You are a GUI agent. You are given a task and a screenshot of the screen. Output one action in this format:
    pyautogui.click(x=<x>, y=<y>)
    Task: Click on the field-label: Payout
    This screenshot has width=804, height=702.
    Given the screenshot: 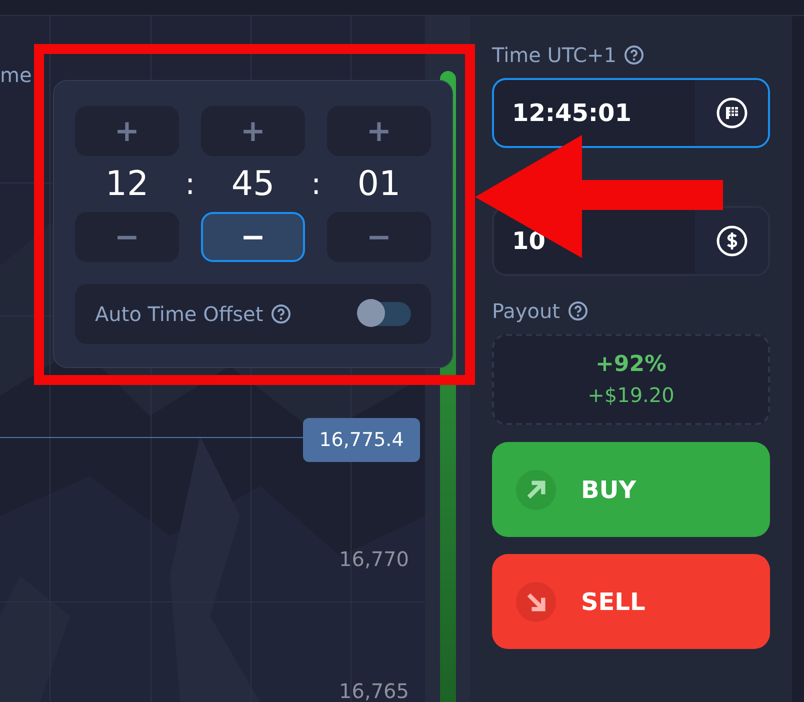 What is the action you would take?
    pyautogui.click(x=526, y=311)
    